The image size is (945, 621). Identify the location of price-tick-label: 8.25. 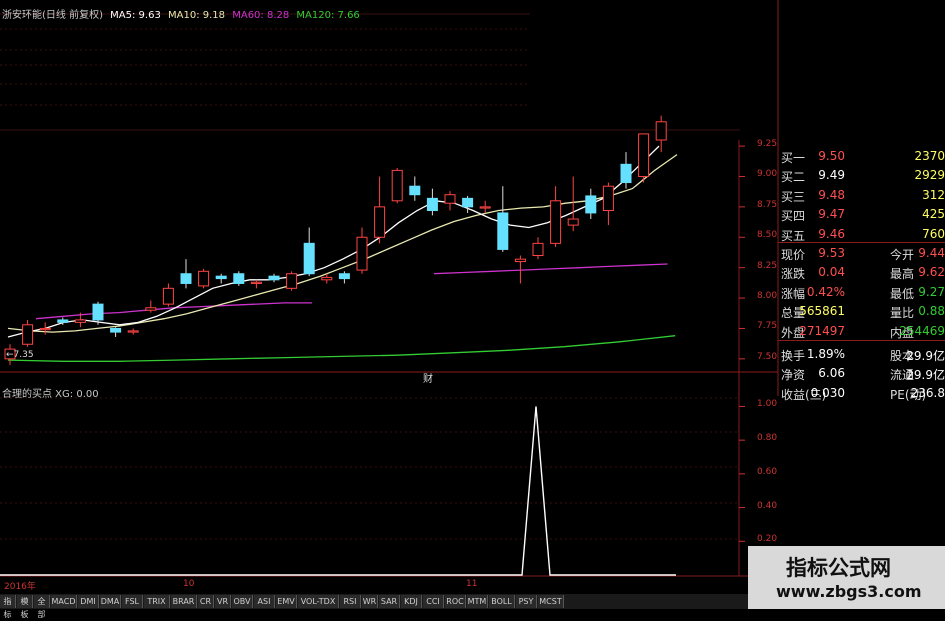
(767, 265).